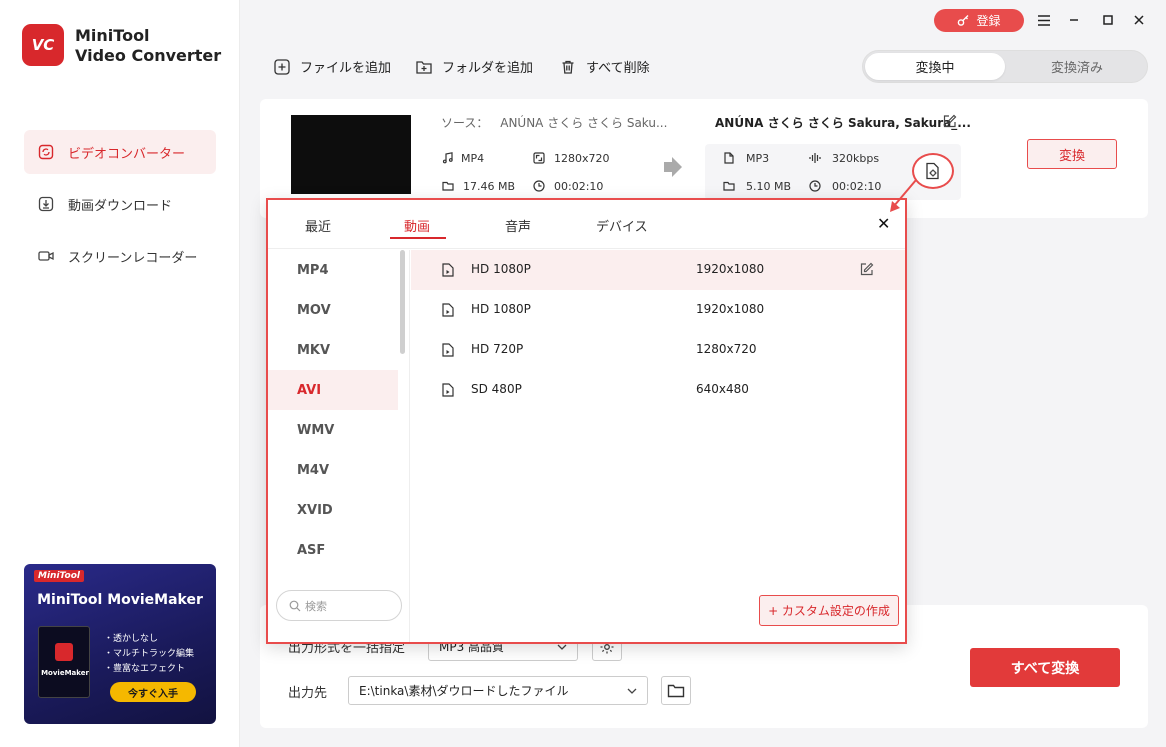  I want to click on add-file-button: ファイルを追加, so click(332, 66).